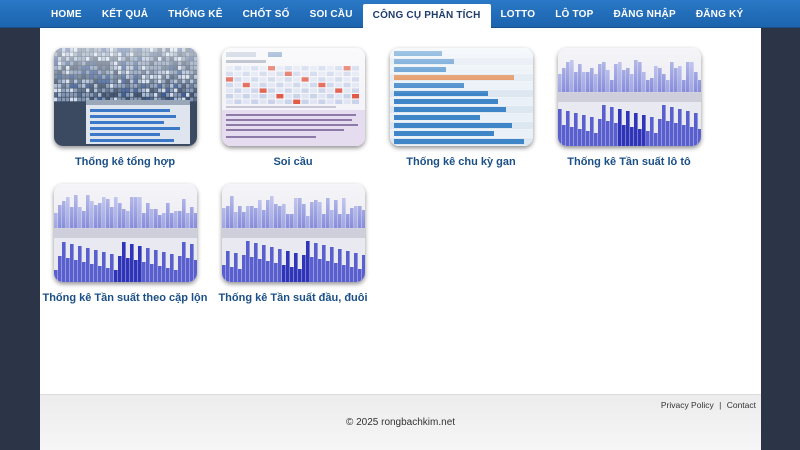  I want to click on tool-card-thong-ke-chu-ky-gan: Thống kê chu kỳ gan, so click(461, 108).